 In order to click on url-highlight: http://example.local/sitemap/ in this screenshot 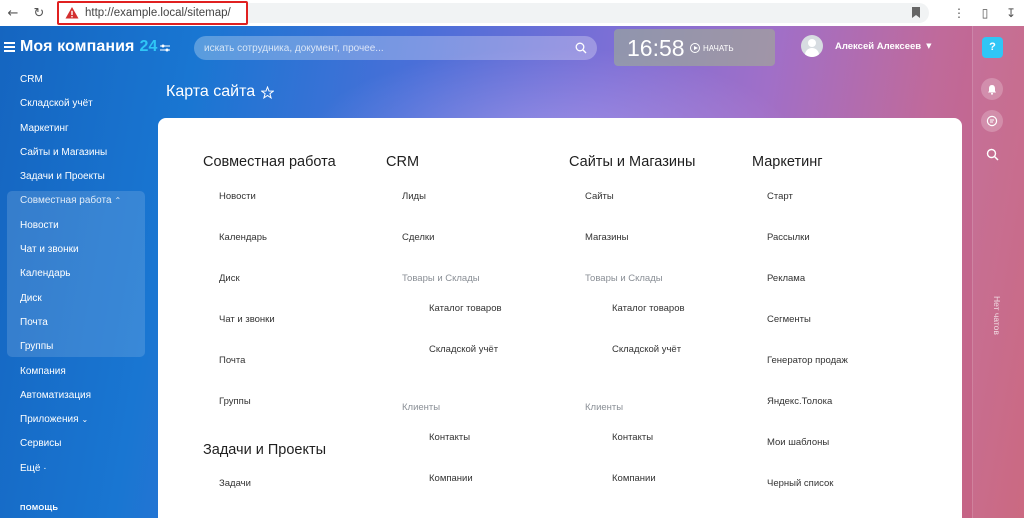, I will do `click(152, 13)`.